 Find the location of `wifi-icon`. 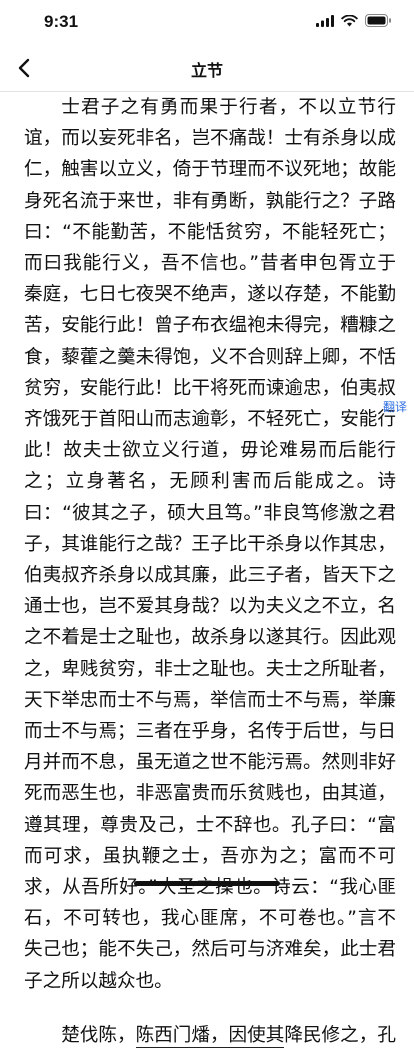

wifi-icon is located at coordinates (349, 20).